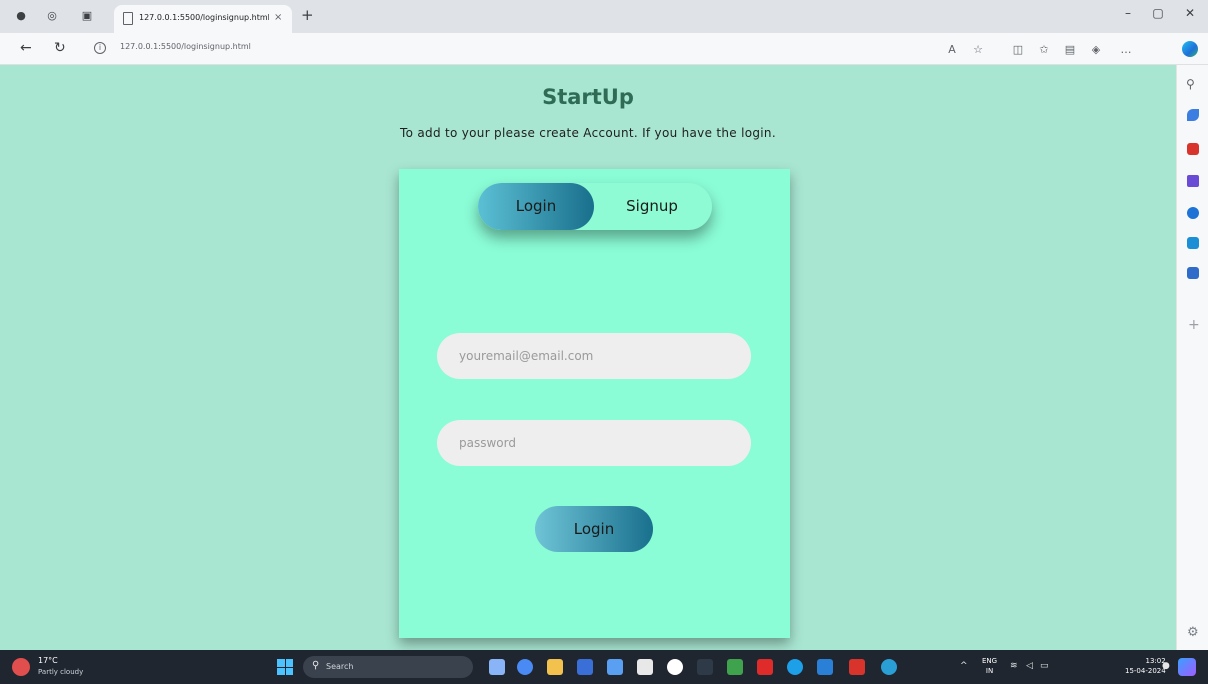 The image size is (1208, 684). I want to click on games-icon, so click(1193, 181).